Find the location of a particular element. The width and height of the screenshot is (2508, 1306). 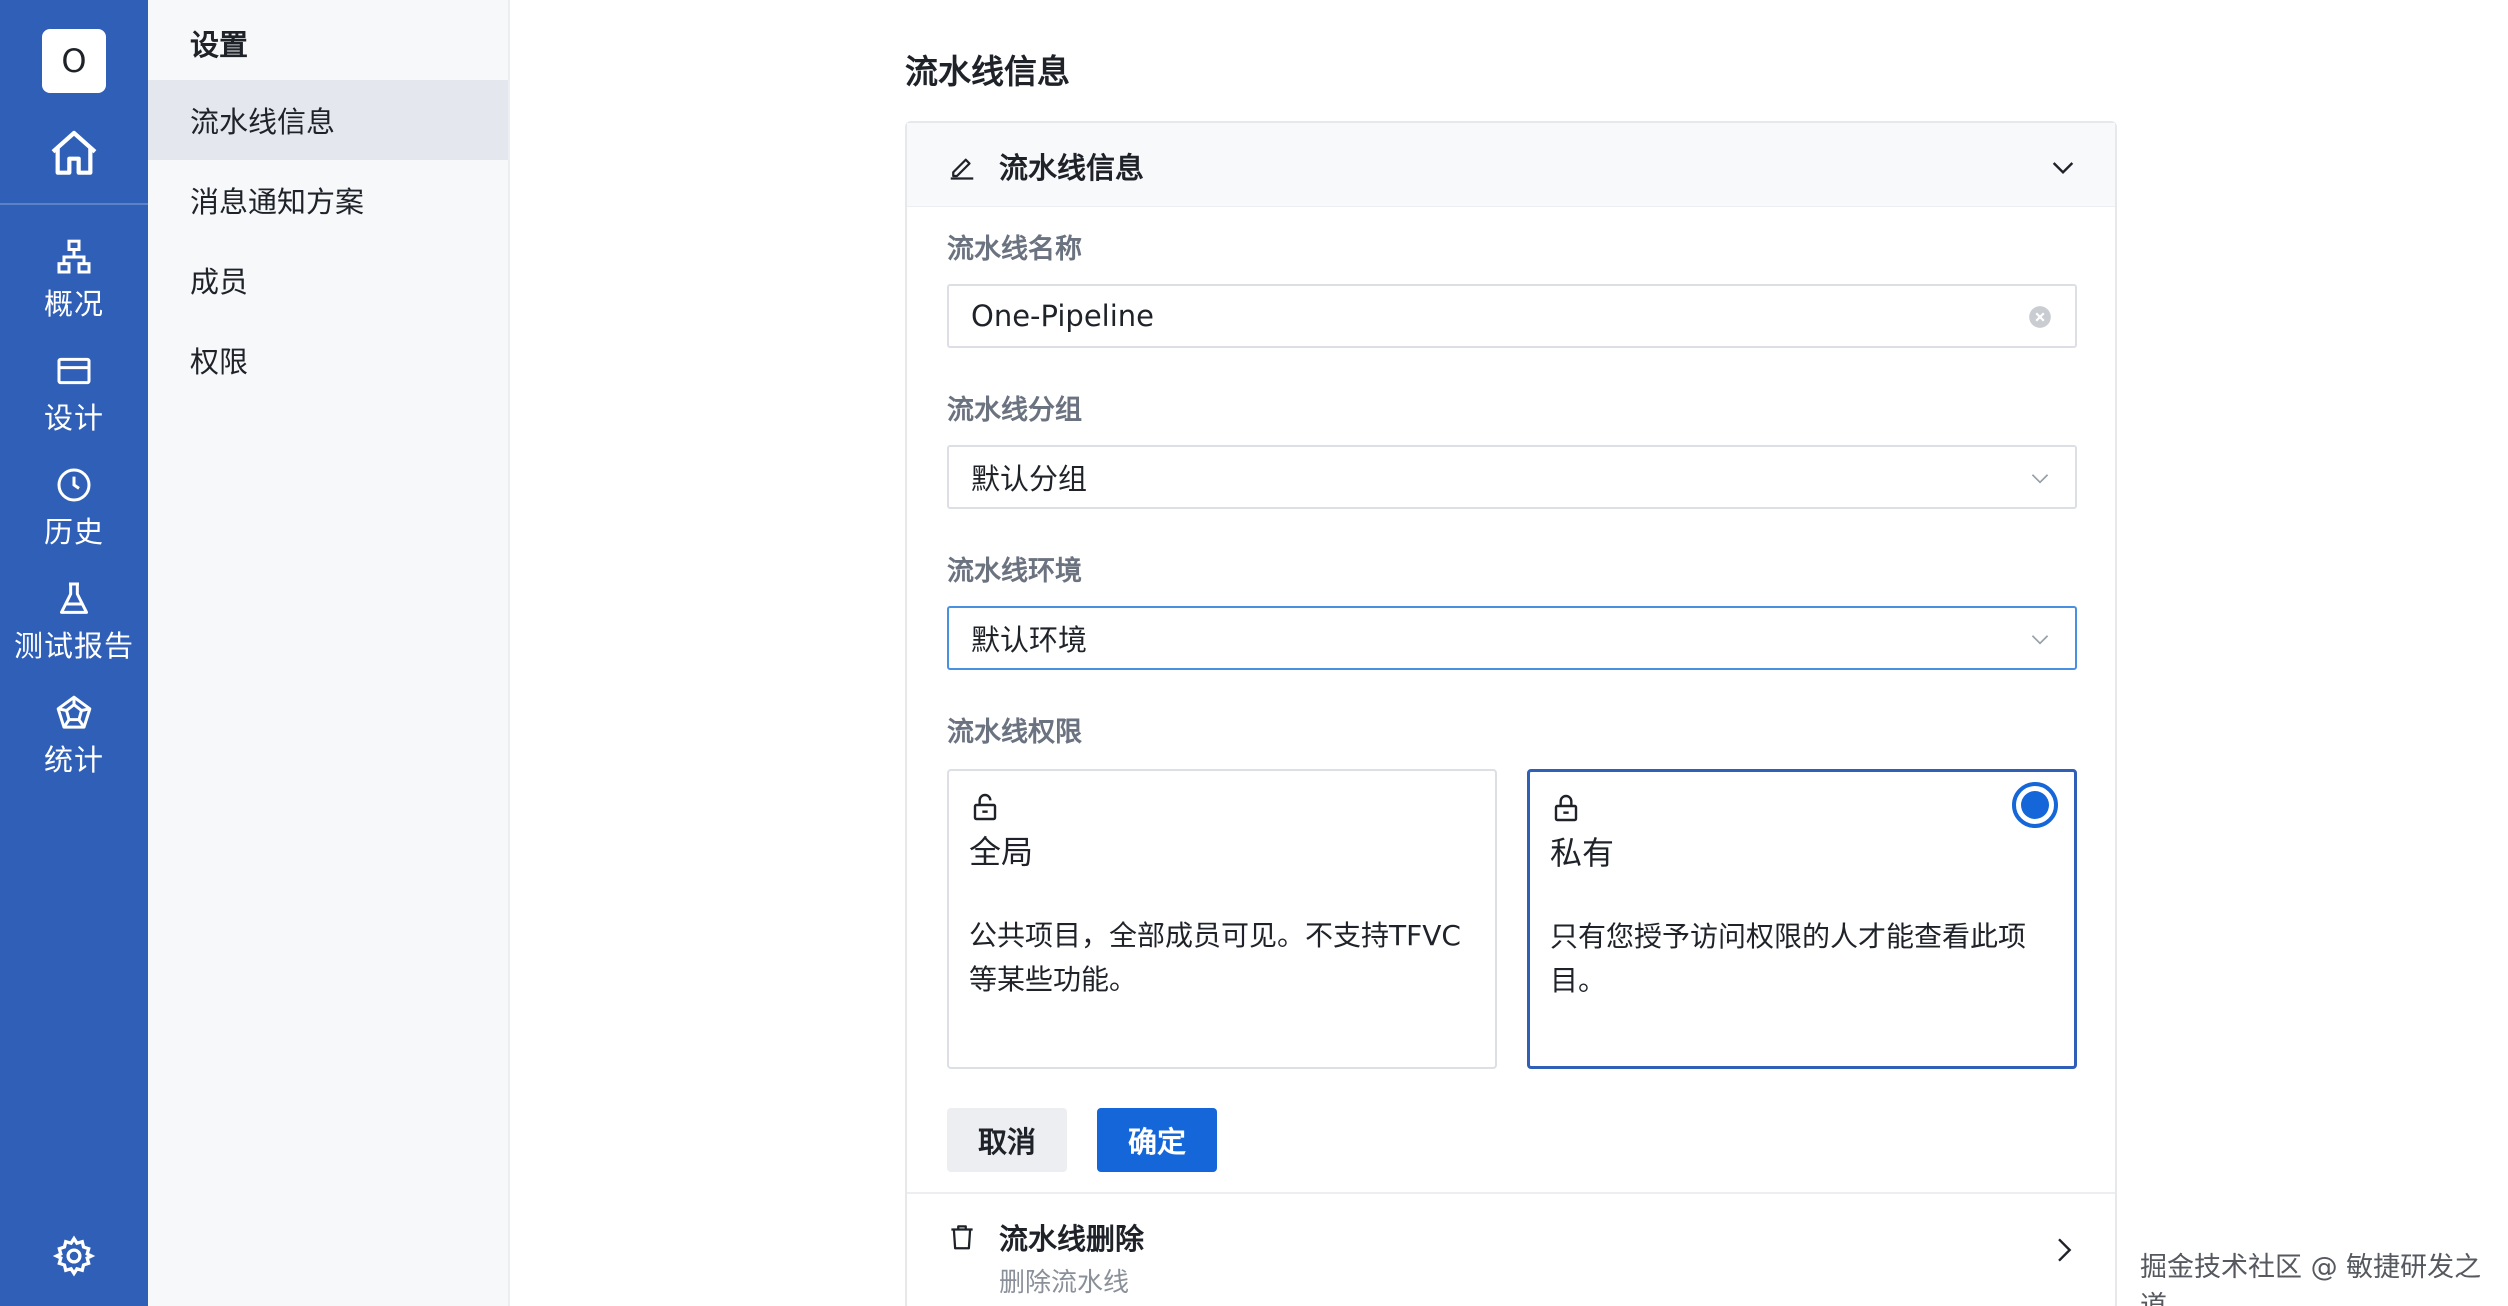

name-label: 流水线名称 is located at coordinates (1014, 249).